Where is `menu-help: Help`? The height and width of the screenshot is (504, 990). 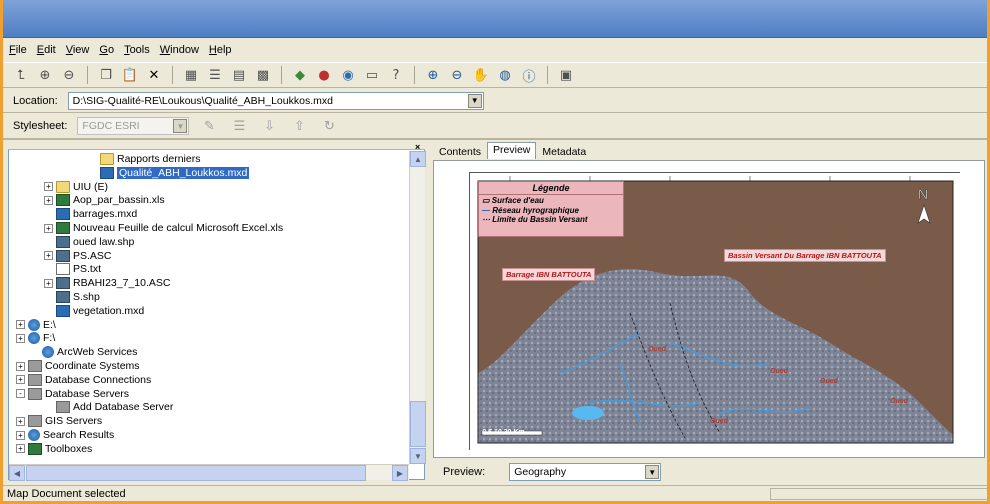
menu-help: Help is located at coordinates (220, 50).